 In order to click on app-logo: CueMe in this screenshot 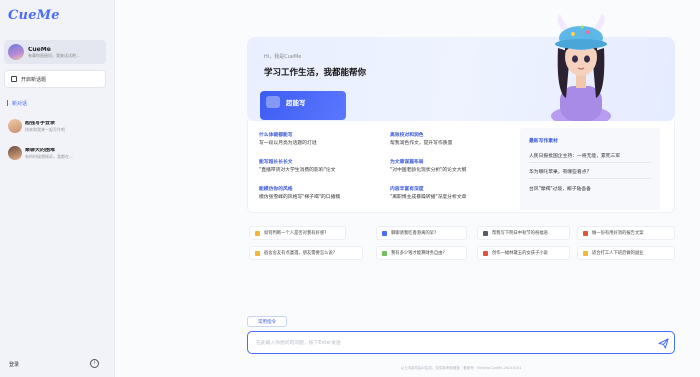, I will do `click(34, 15)`.